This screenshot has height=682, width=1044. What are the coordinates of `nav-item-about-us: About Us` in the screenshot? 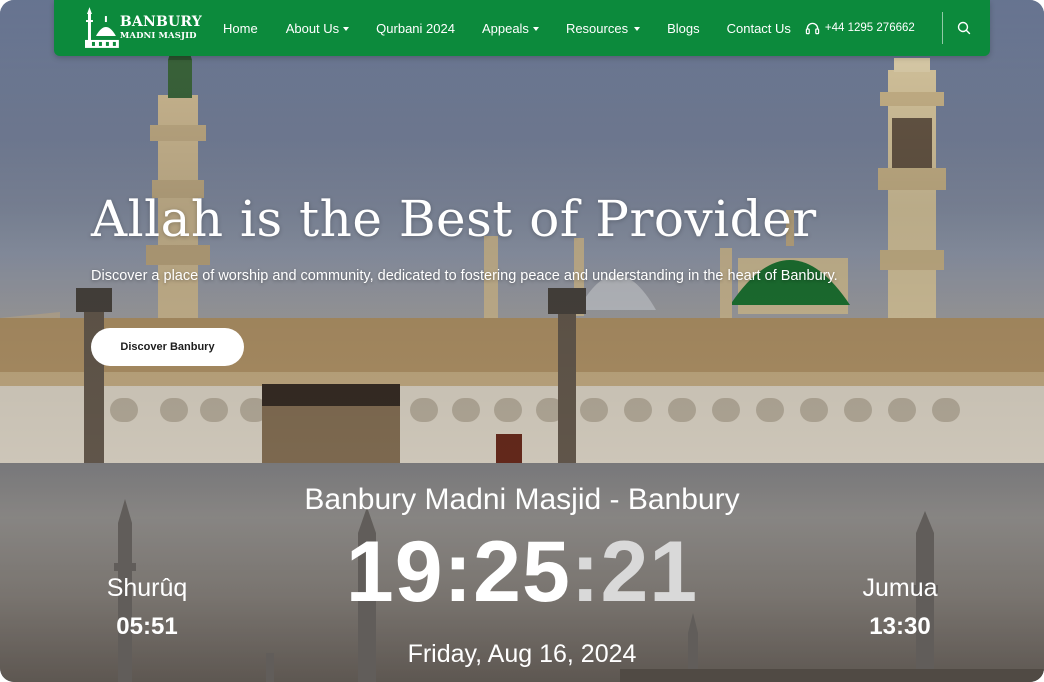 It's located at (318, 28).